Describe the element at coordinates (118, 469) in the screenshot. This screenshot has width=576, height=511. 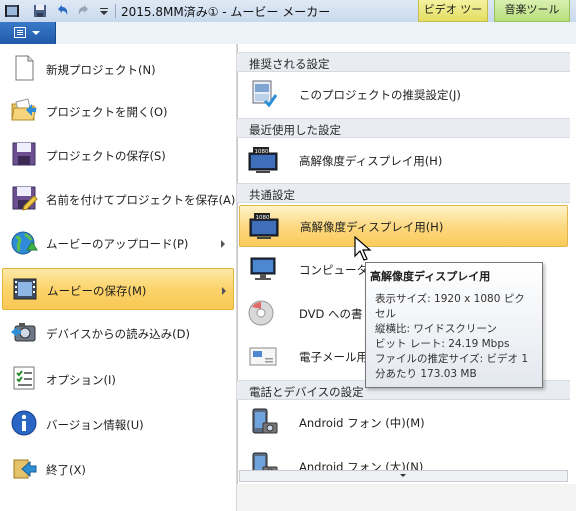
I see `menu-item-exit: 終了(X)` at that location.